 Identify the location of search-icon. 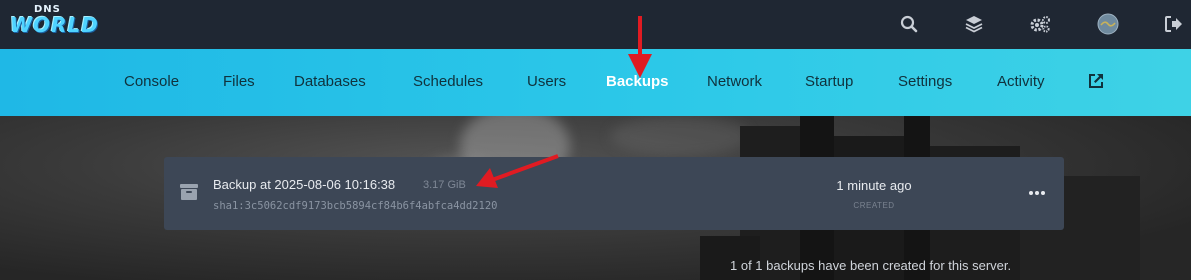
(909, 24).